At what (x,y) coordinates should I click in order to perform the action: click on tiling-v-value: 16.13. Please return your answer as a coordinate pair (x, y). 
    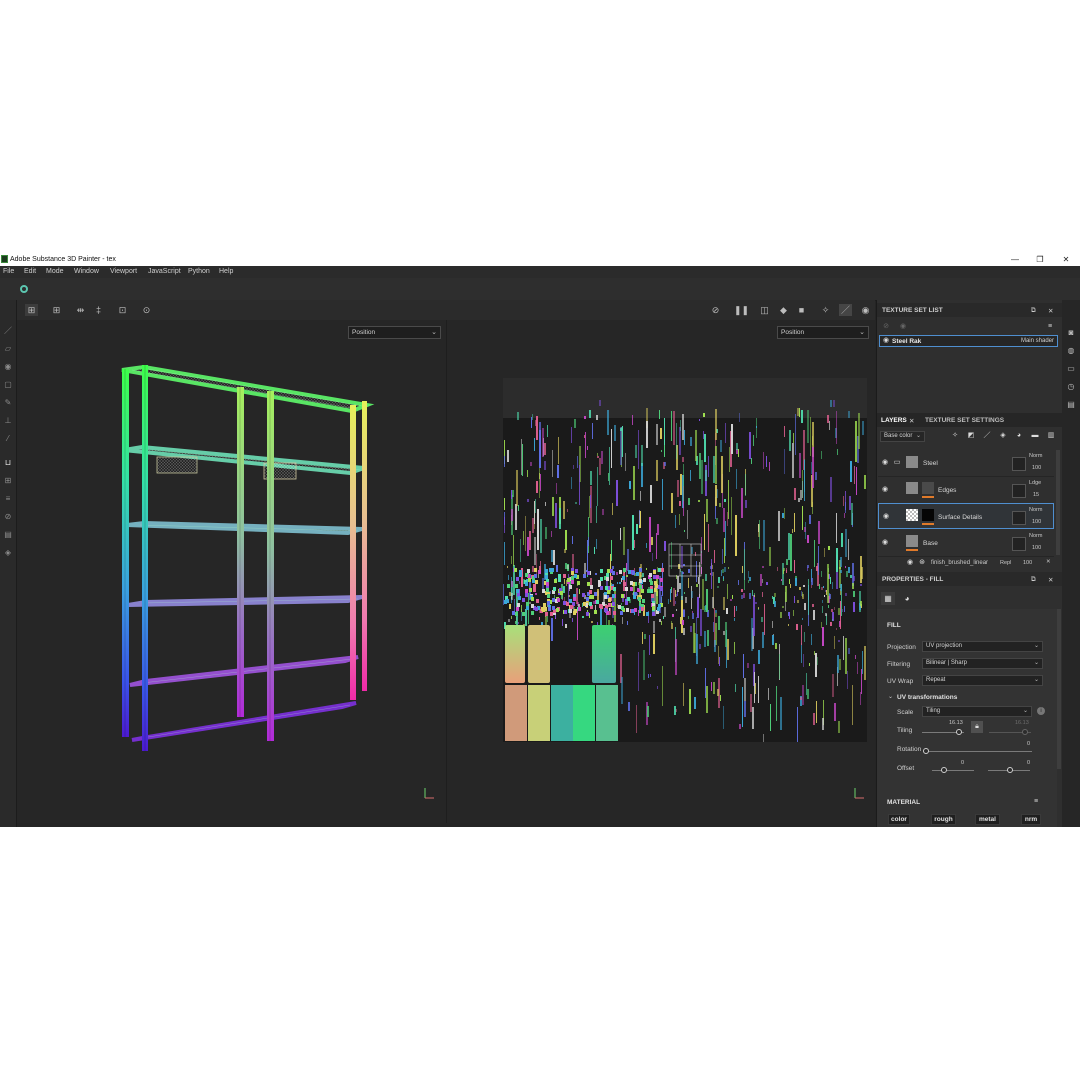
    Looking at the image, I should click on (1022, 723).